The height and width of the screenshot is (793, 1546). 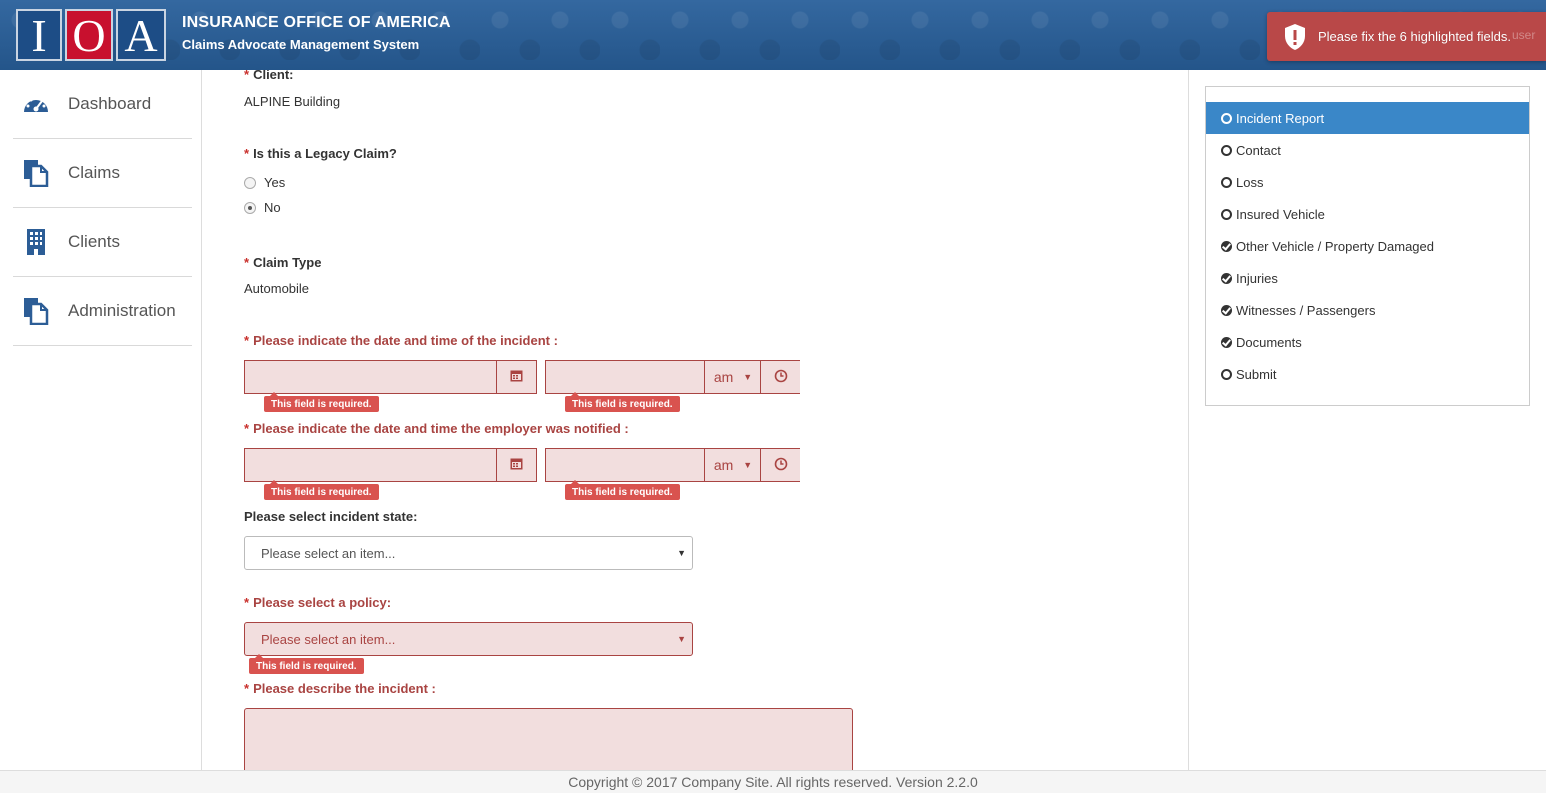 What do you see at coordinates (1524, 35) in the screenshot?
I see `toast-underlying-text: user` at bounding box center [1524, 35].